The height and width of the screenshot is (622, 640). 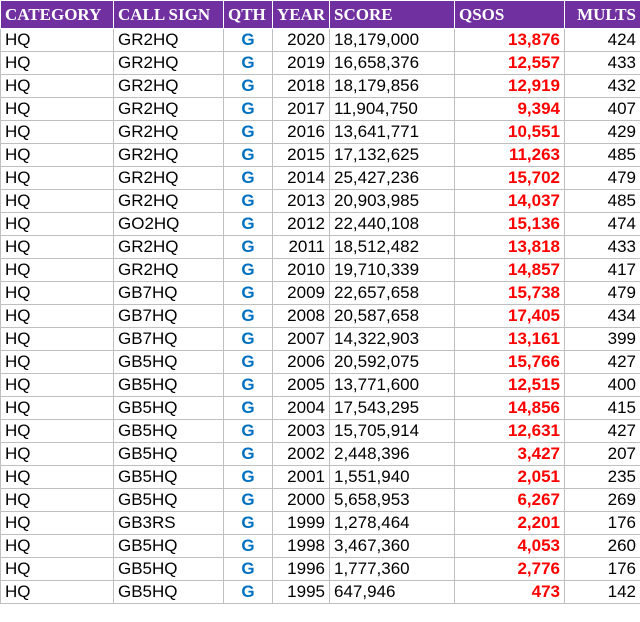 I want to click on mults-cell: 176, so click(x=602, y=523).